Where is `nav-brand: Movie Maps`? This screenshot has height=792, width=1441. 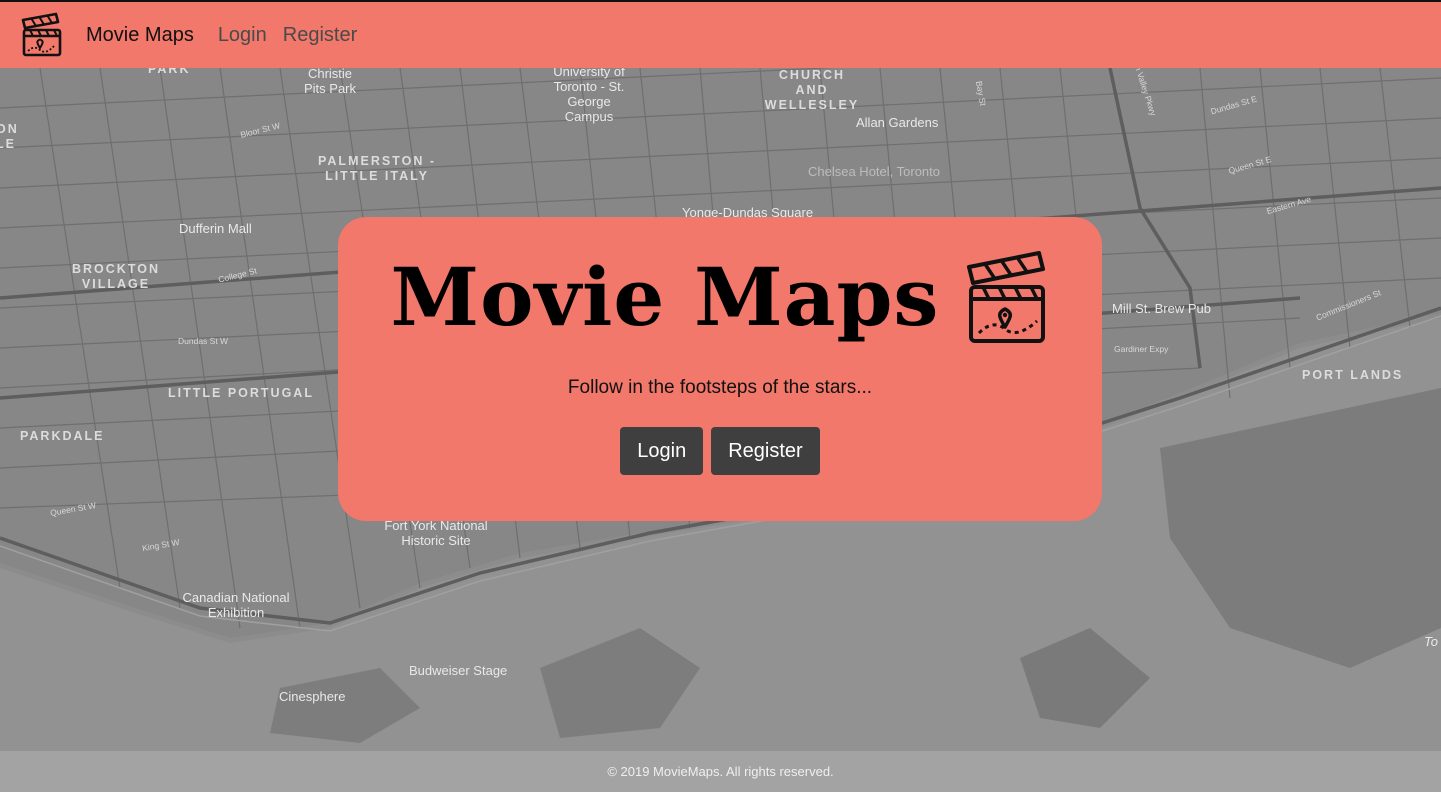 nav-brand: Movie Maps is located at coordinates (140, 35).